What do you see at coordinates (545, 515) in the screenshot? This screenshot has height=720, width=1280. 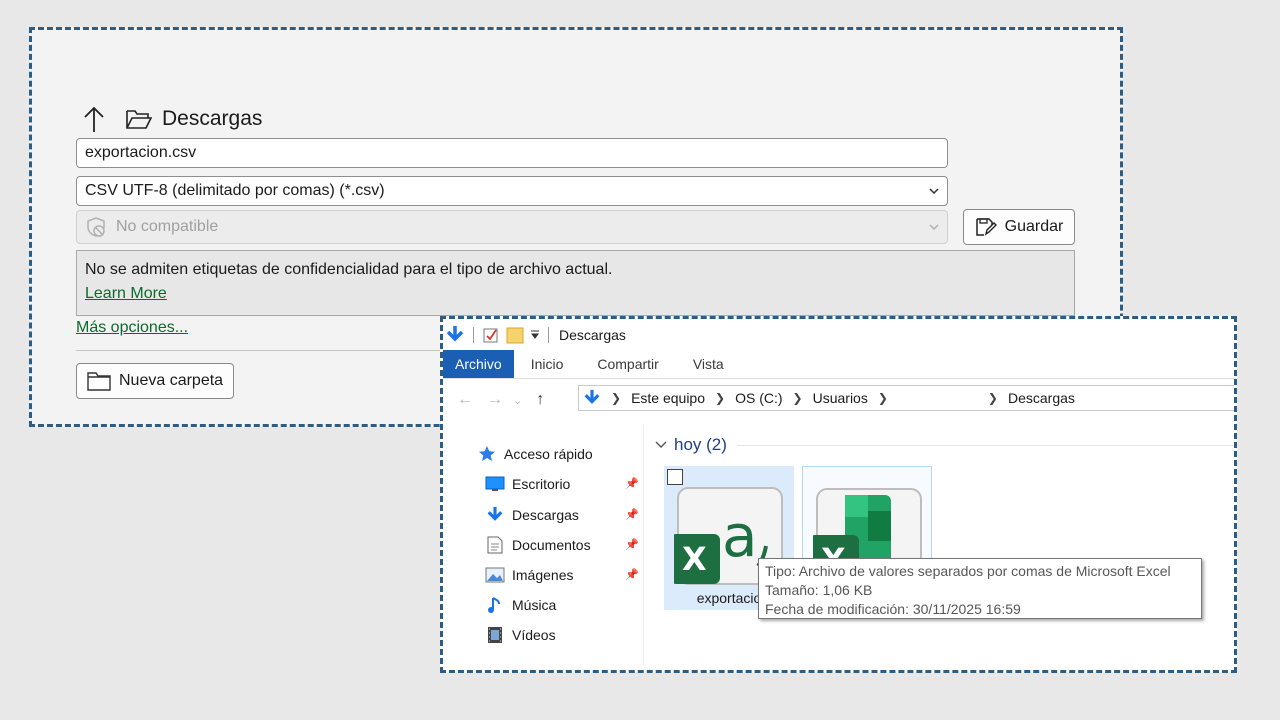 I see `sidebar-item-label: Descargas` at bounding box center [545, 515].